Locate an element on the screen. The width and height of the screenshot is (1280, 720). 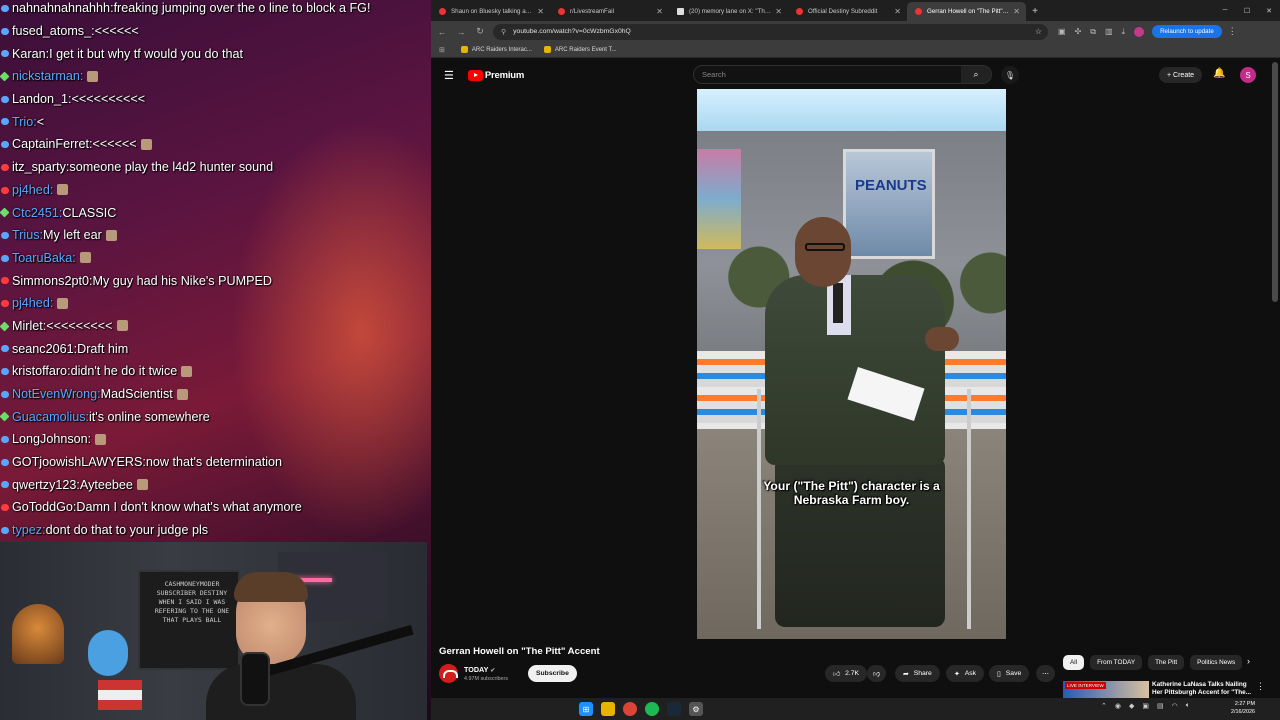
tab-destiny-subreddit: Official Destiny Subreddit ✕ is located at coordinates (847, 11).